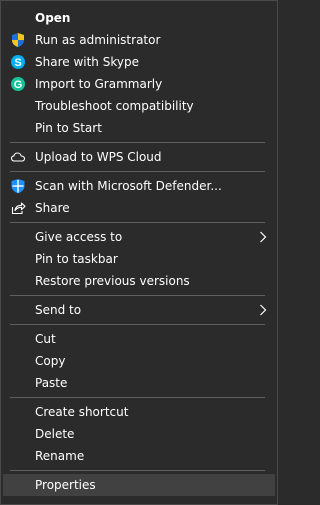 This screenshot has width=320, height=505. I want to click on menu-item-label: Copy, so click(50, 361).